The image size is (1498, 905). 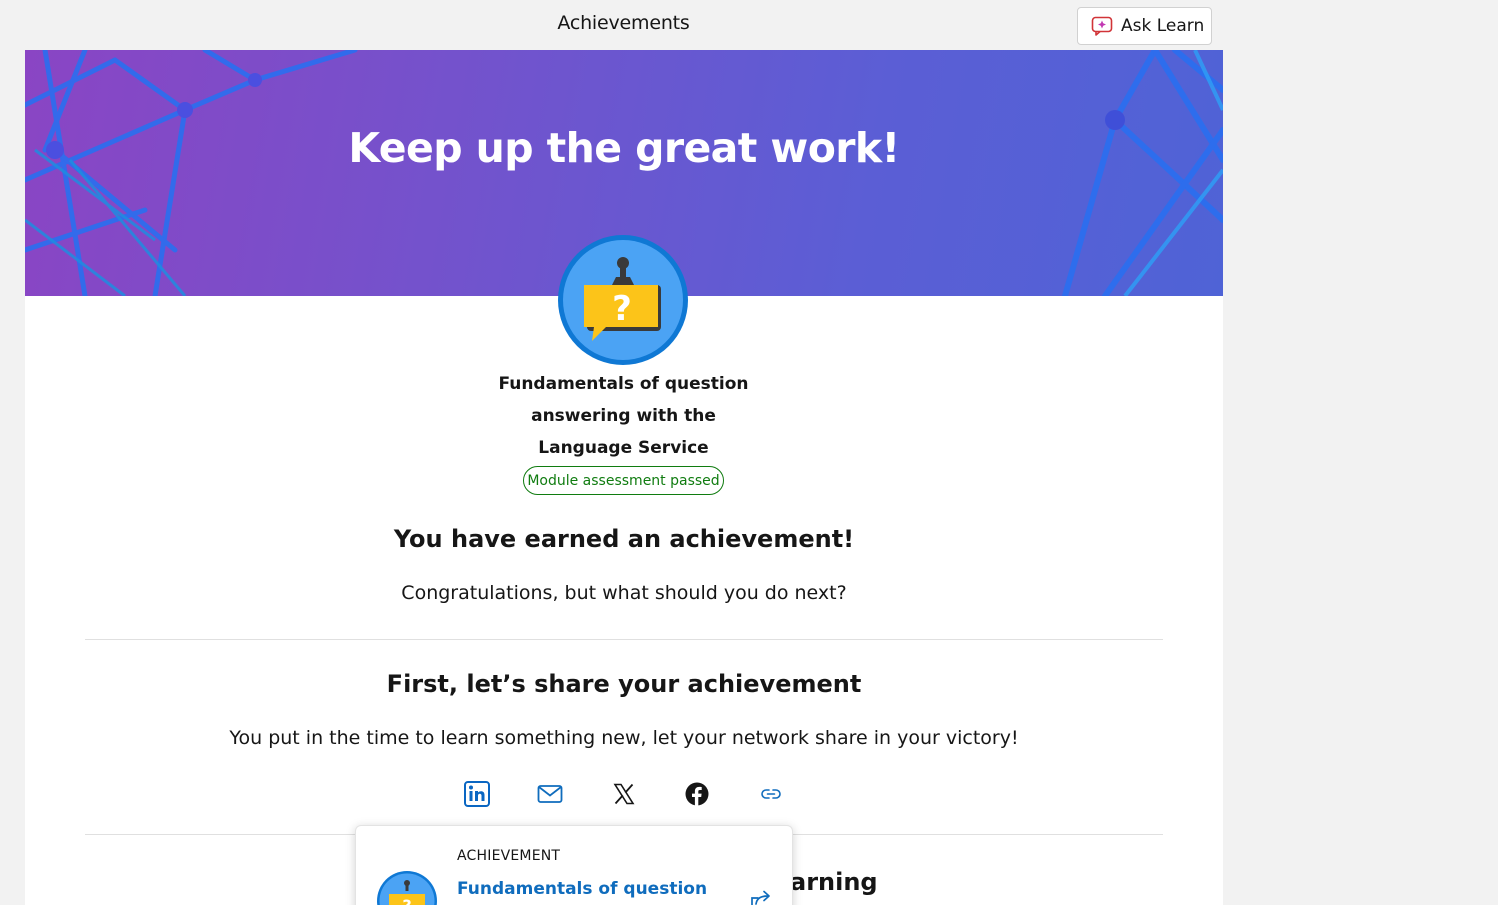 I want to click on share-facebook-button, so click(x=697, y=794).